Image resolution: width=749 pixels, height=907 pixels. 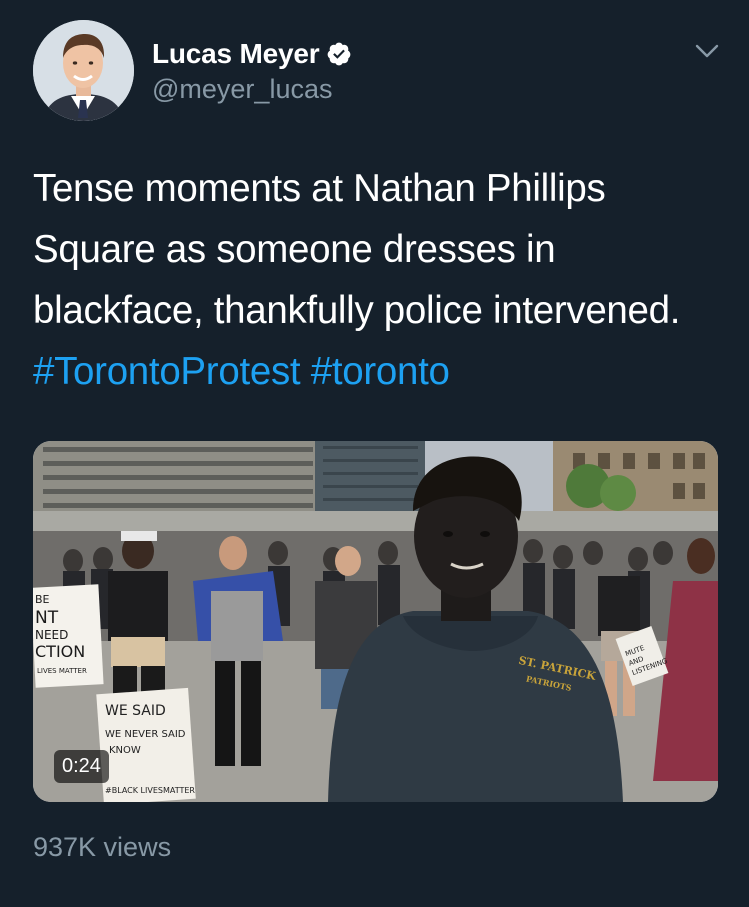 I want to click on sign-center-line: WE SAID, so click(x=135, y=711).